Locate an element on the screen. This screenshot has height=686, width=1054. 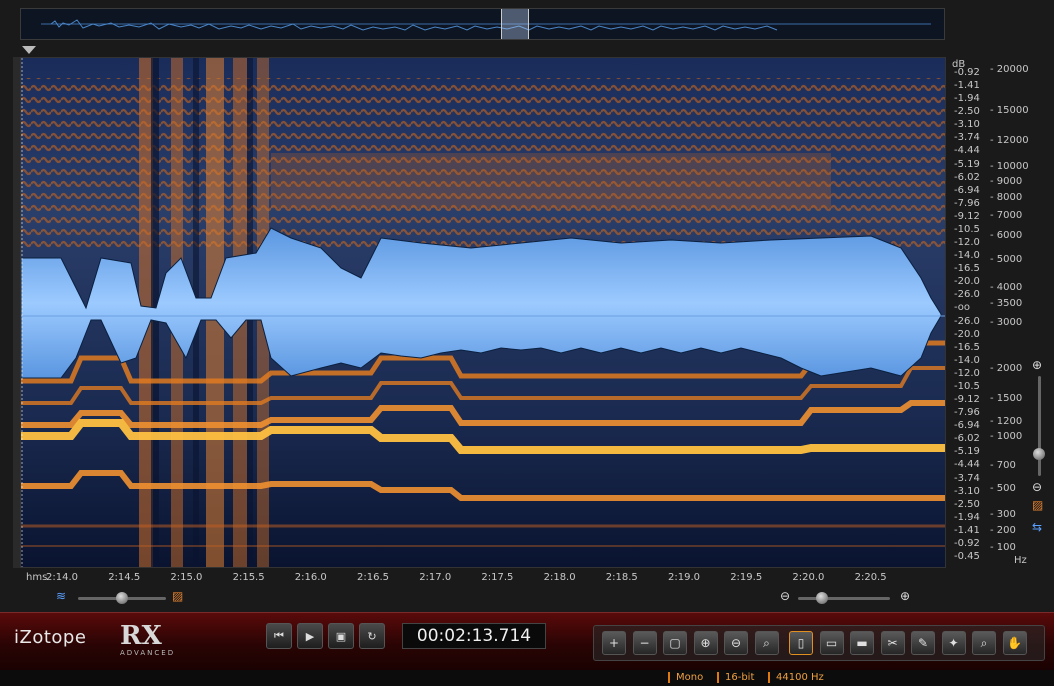
loop-icon: ↻ is located at coordinates (372, 636).